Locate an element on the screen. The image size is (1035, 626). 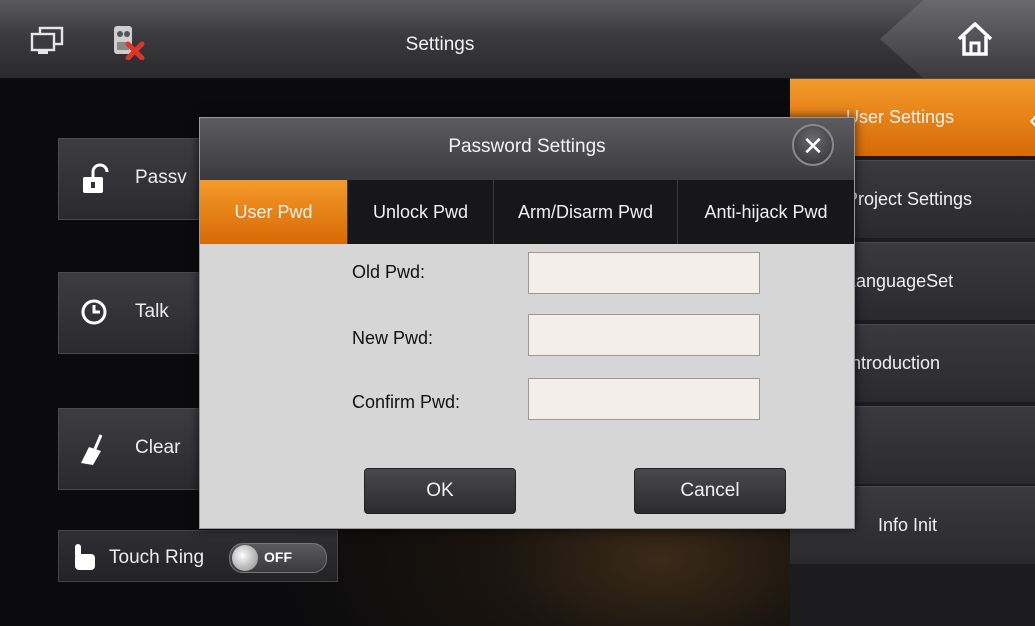
touch-ring-toggle: OFF is located at coordinates (278, 558).